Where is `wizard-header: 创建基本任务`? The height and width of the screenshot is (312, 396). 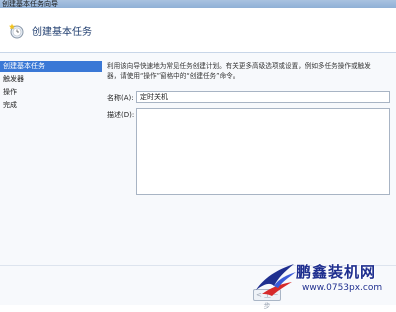 wizard-header: 创建基本任务 is located at coordinates (198, 30).